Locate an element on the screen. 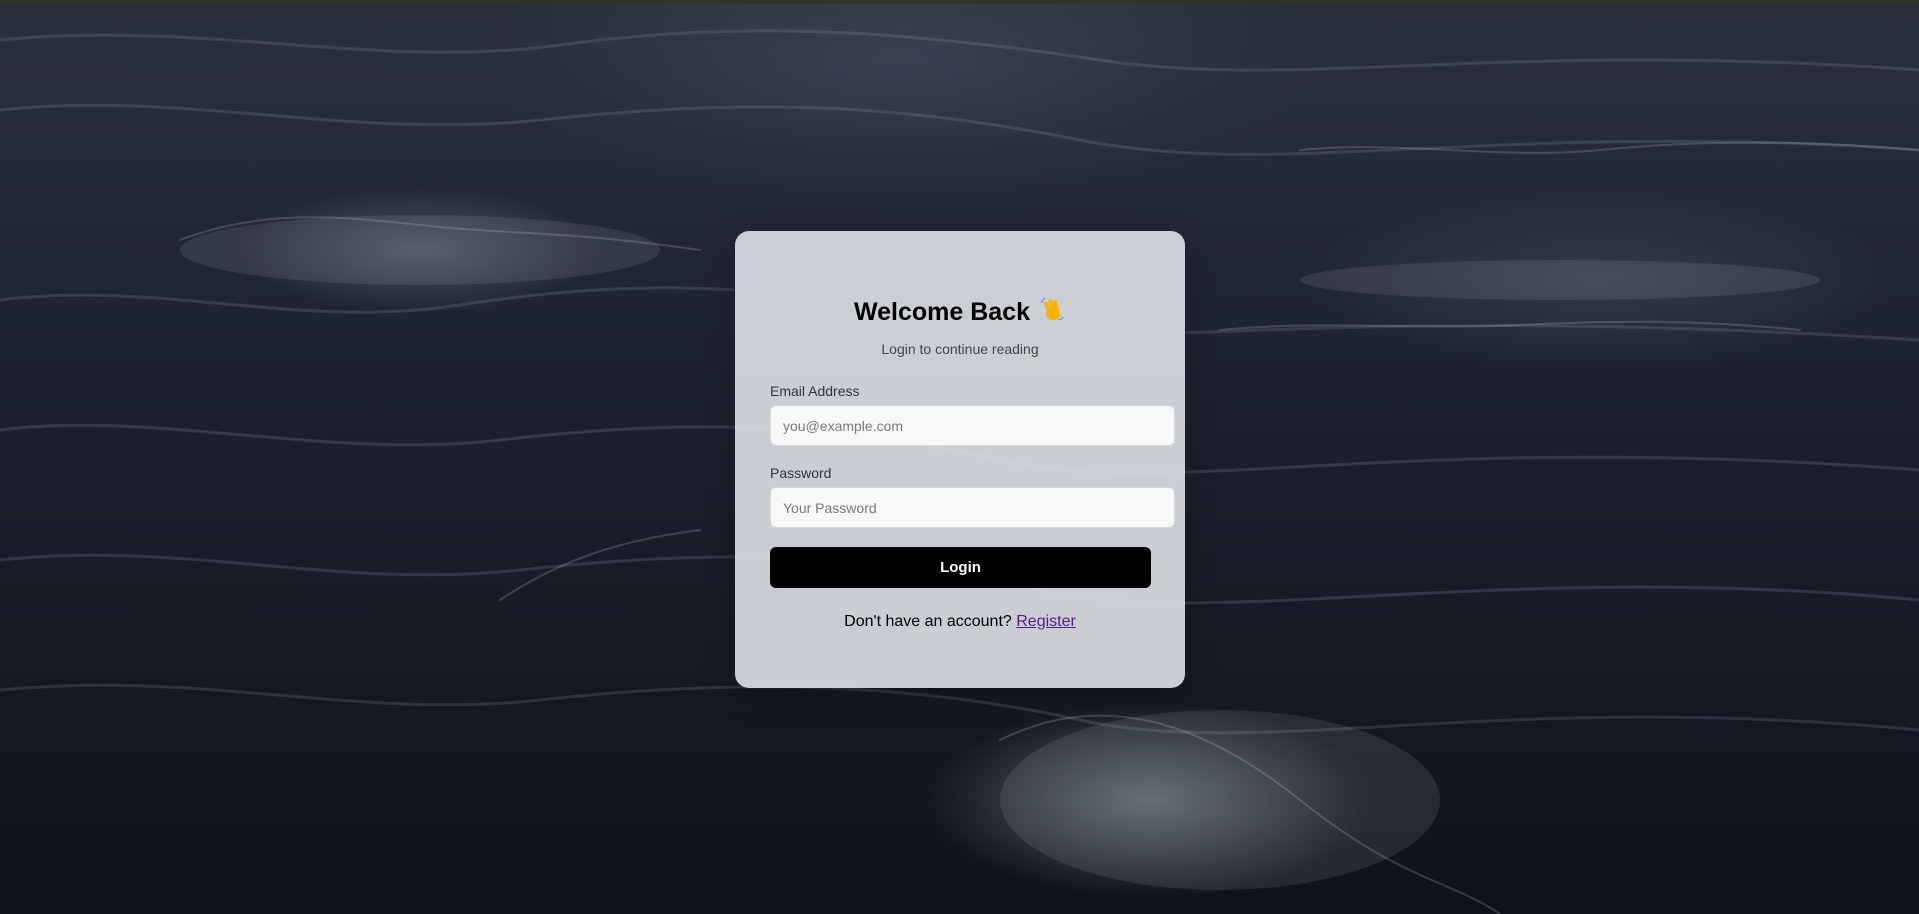 The image size is (1919, 914). login-subtitle: Login to continue reading is located at coordinates (960, 349).